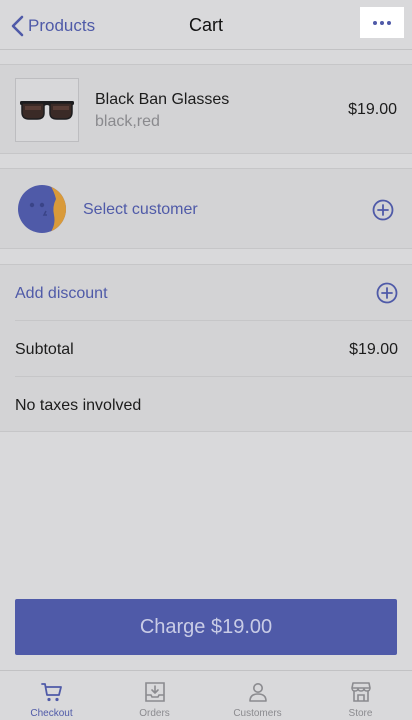  I want to click on tab-label: Checkout, so click(51, 713).